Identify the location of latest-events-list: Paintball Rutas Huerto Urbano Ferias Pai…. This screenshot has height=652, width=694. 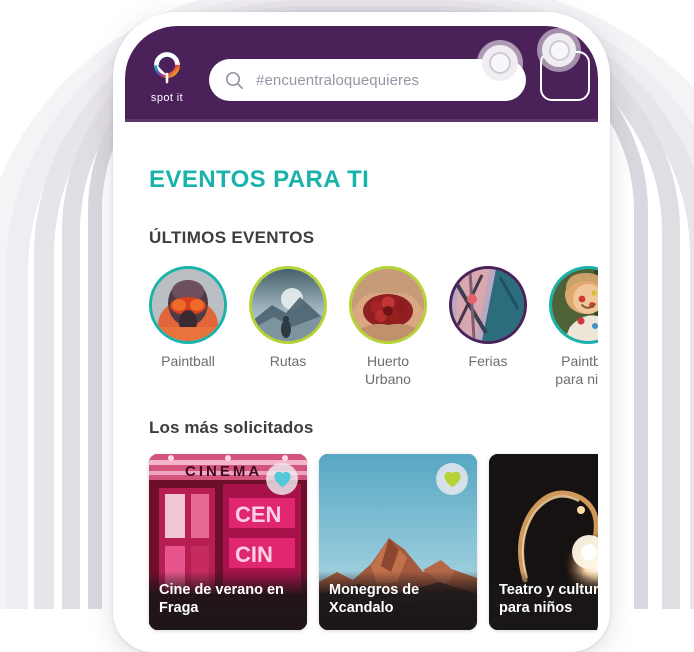
(373, 327).